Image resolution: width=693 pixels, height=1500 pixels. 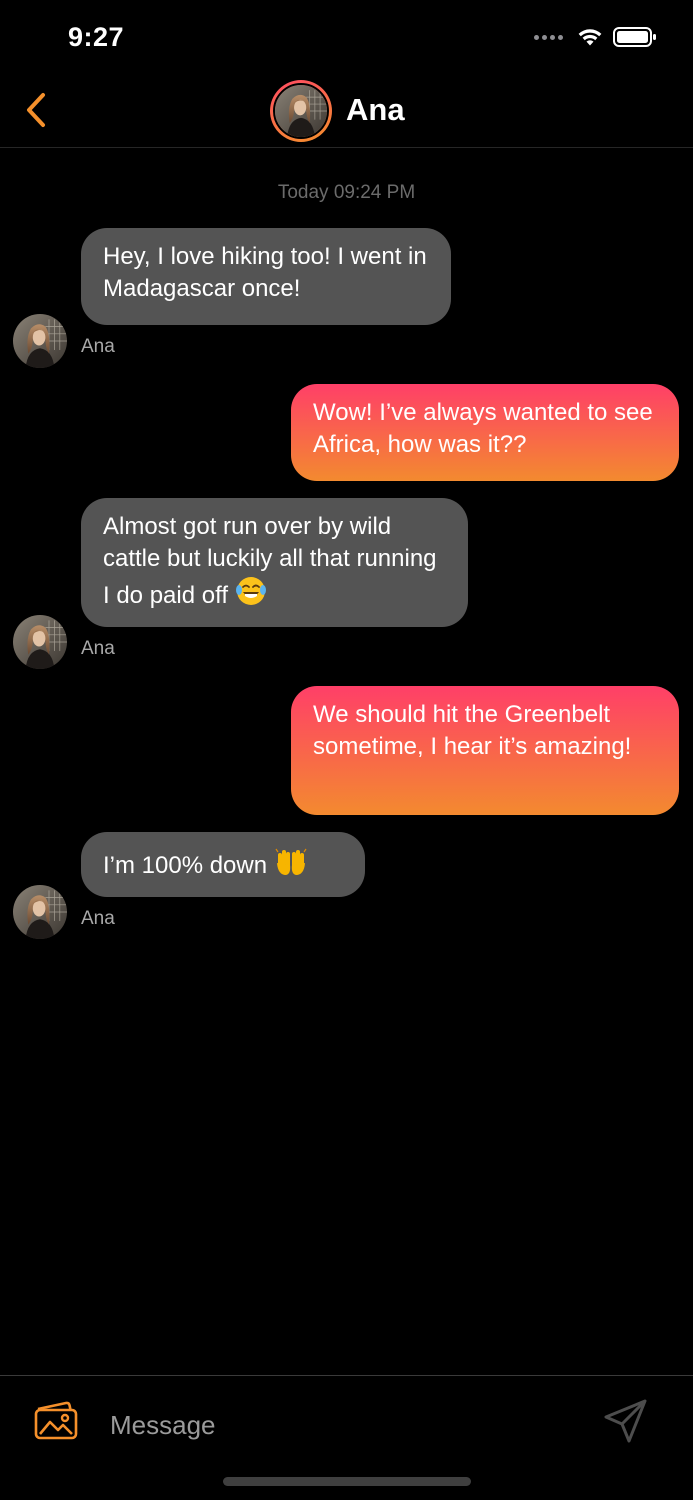 I want to click on status-bar: 9:27, so click(x=346, y=38).